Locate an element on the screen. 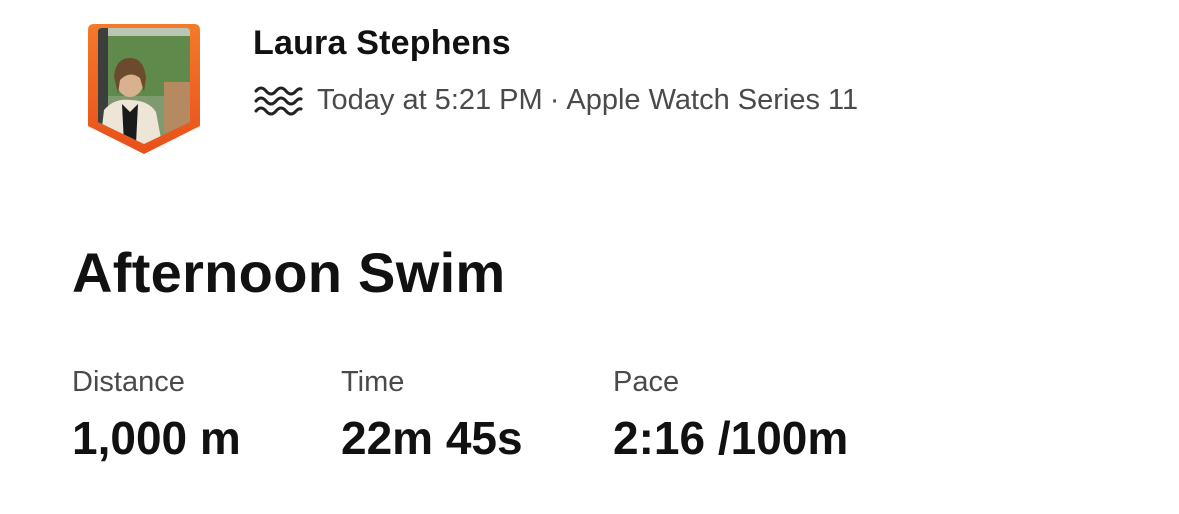 The height and width of the screenshot is (514, 1179). activity-device: Apple Watch Series 11 is located at coordinates (712, 99).